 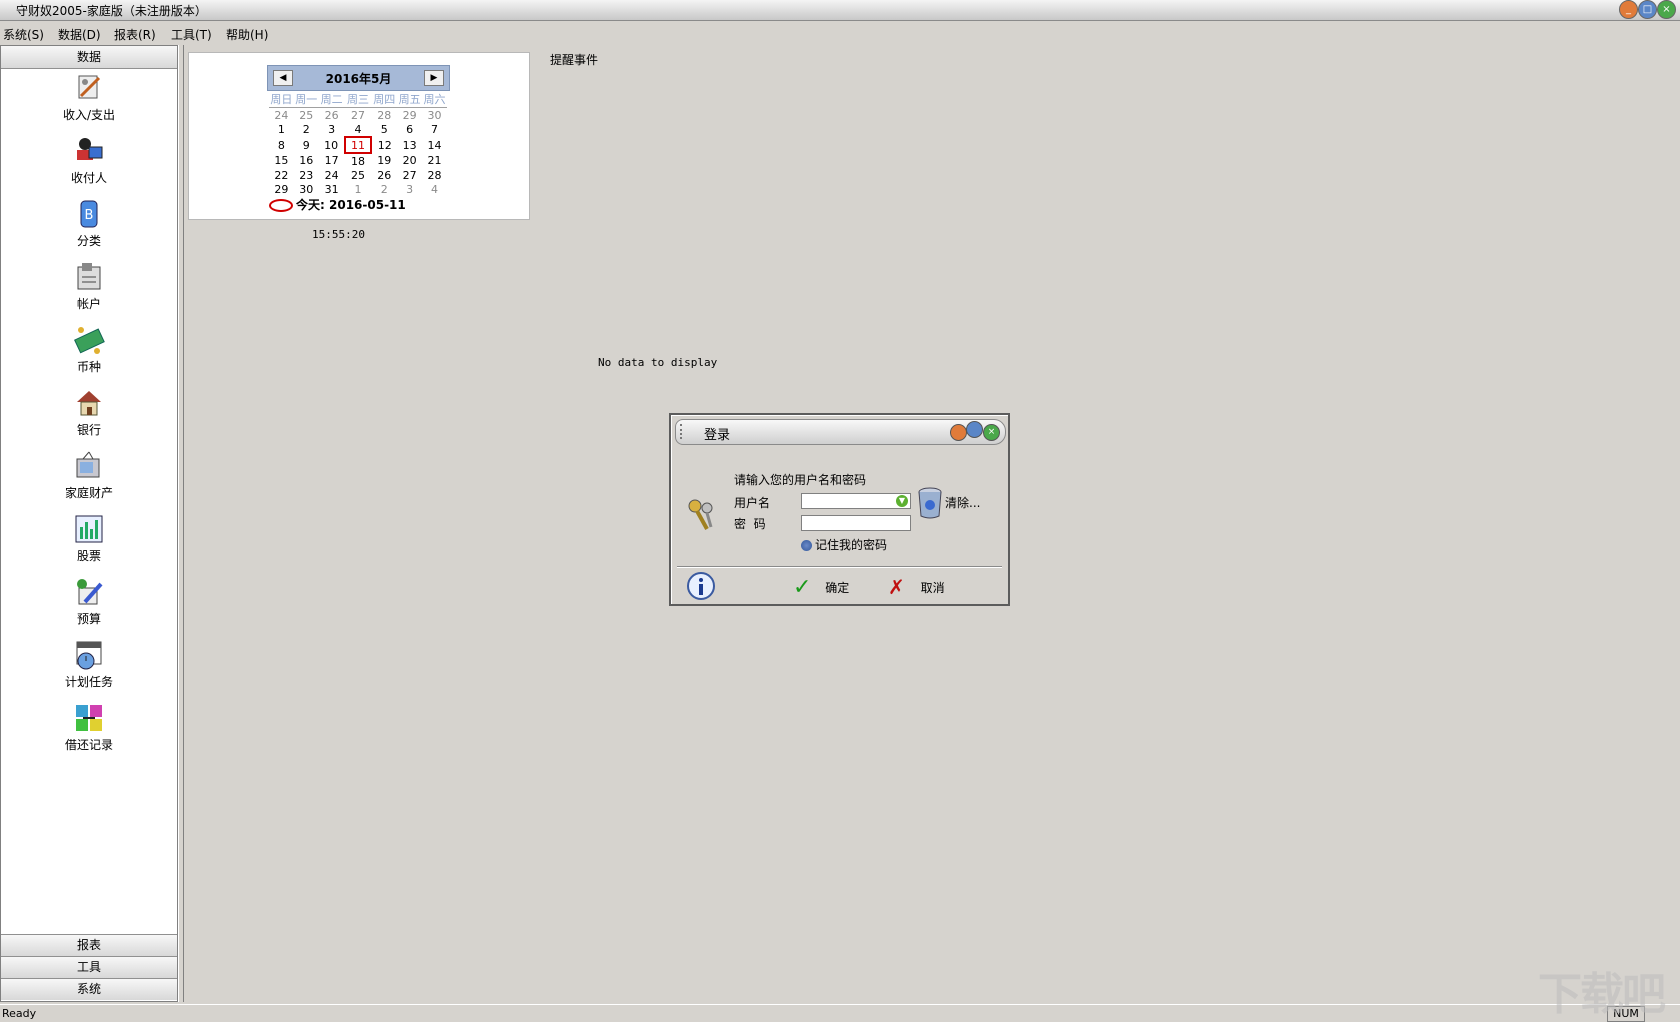 What do you see at coordinates (932, 587) in the screenshot?
I see `cancel-label: 取消` at bounding box center [932, 587].